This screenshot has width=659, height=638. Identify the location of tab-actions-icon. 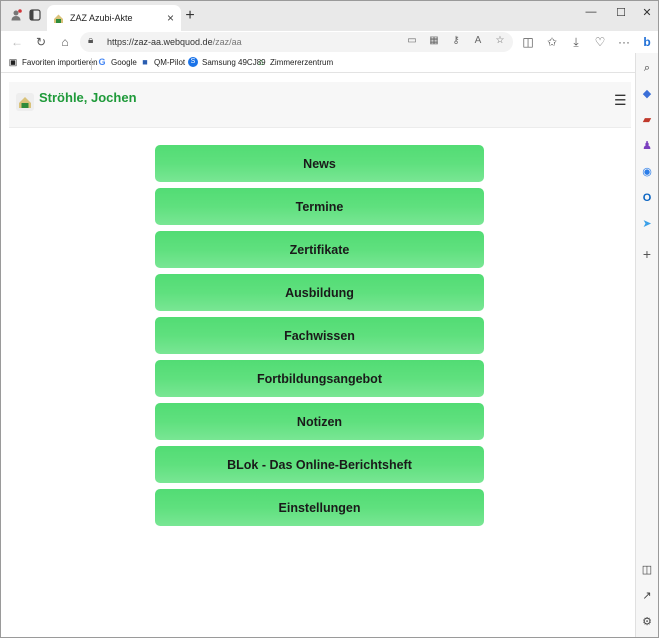
(35, 16).